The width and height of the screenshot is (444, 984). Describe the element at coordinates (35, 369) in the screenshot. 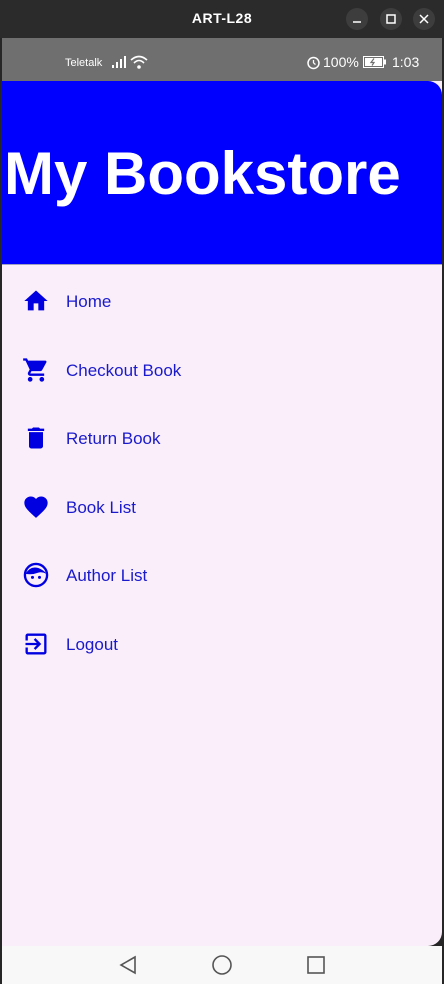

I see `cart-icon` at that location.